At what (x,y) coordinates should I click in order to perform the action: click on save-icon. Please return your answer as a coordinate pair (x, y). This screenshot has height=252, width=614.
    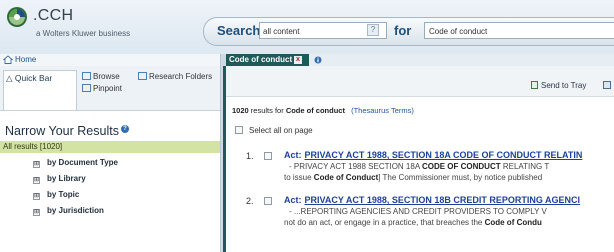
    Looking at the image, I should click on (607, 85).